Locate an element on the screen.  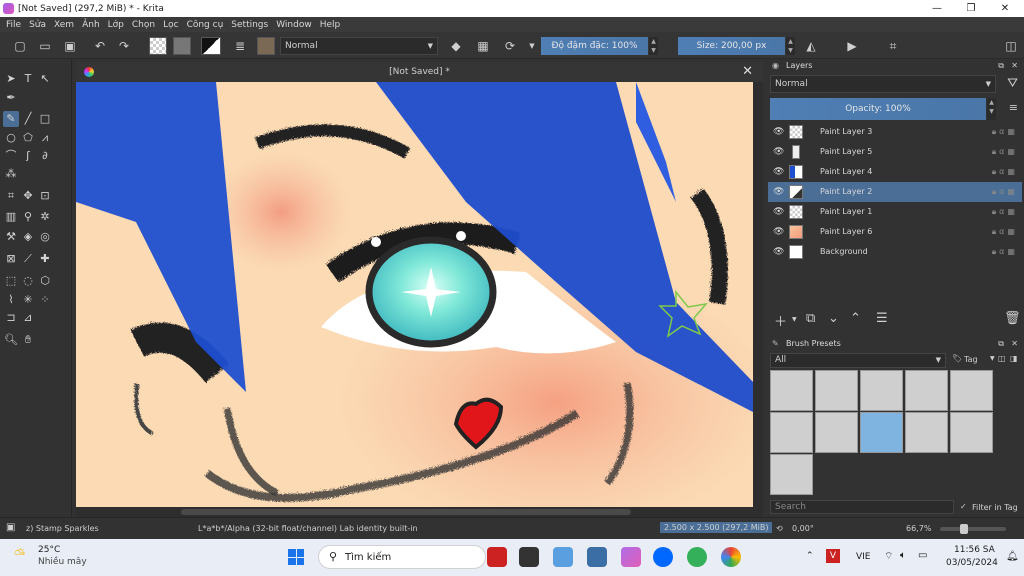
preset-search-input: Search is located at coordinates (862, 507).